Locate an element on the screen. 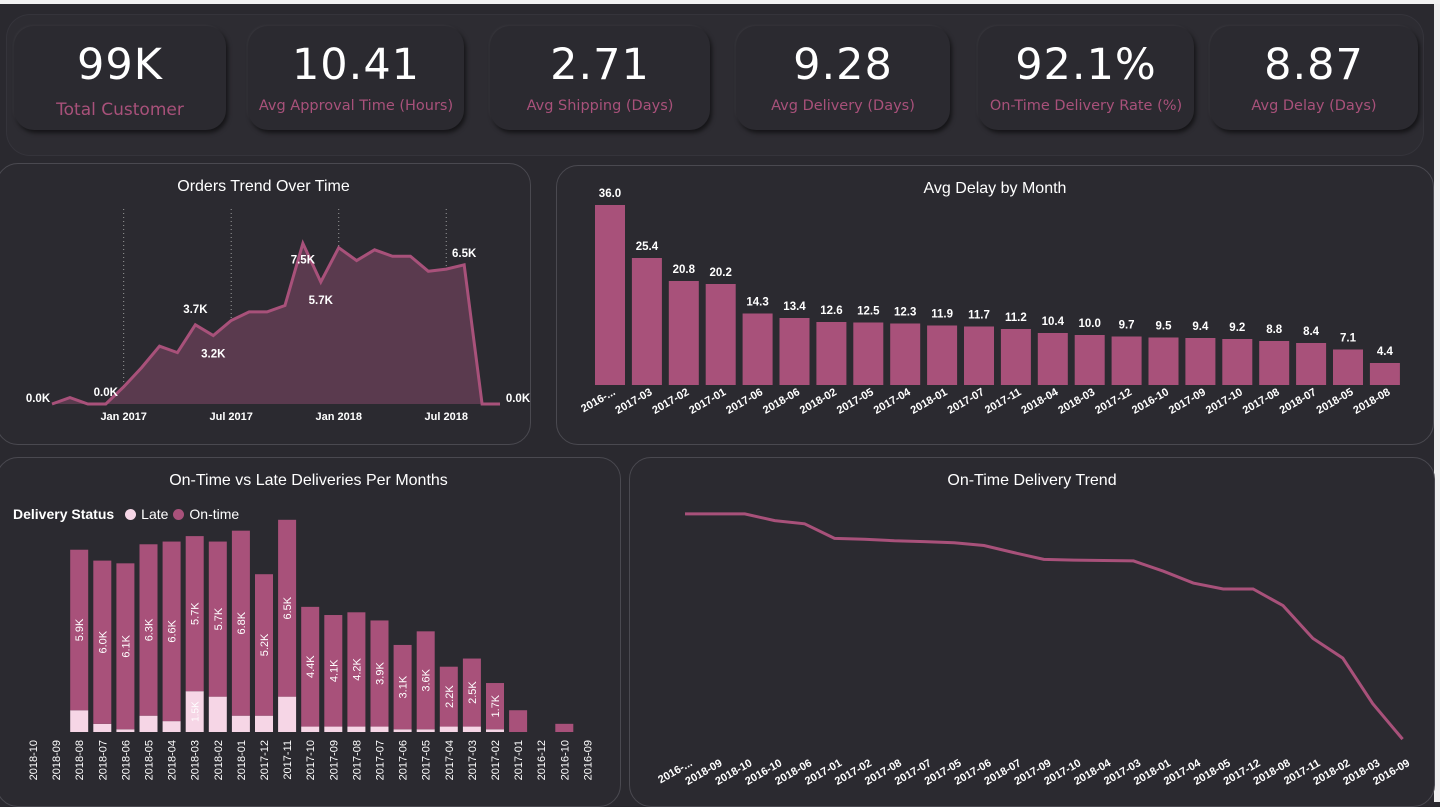 The image size is (1440, 807). kpi-label: Avg Delay (Days) is located at coordinates (1314, 106).